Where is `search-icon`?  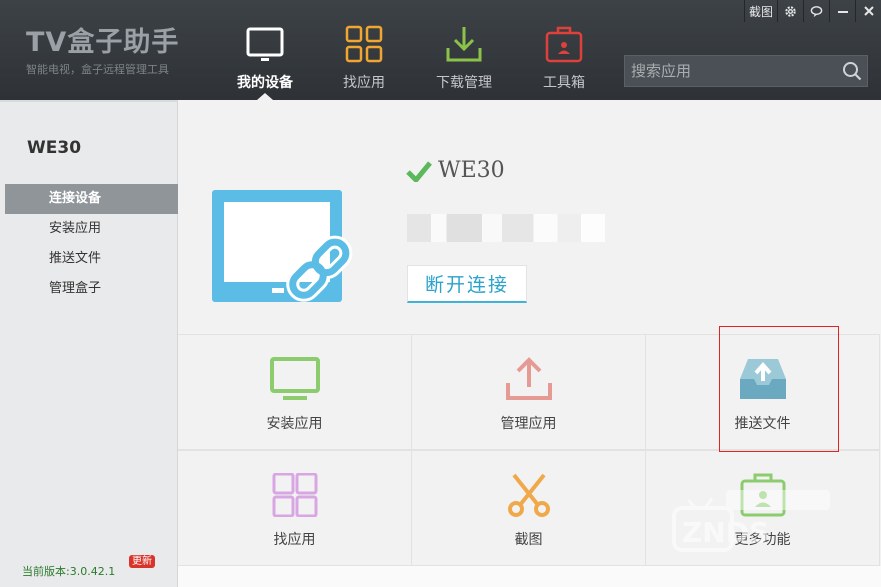 search-icon is located at coordinates (852, 71).